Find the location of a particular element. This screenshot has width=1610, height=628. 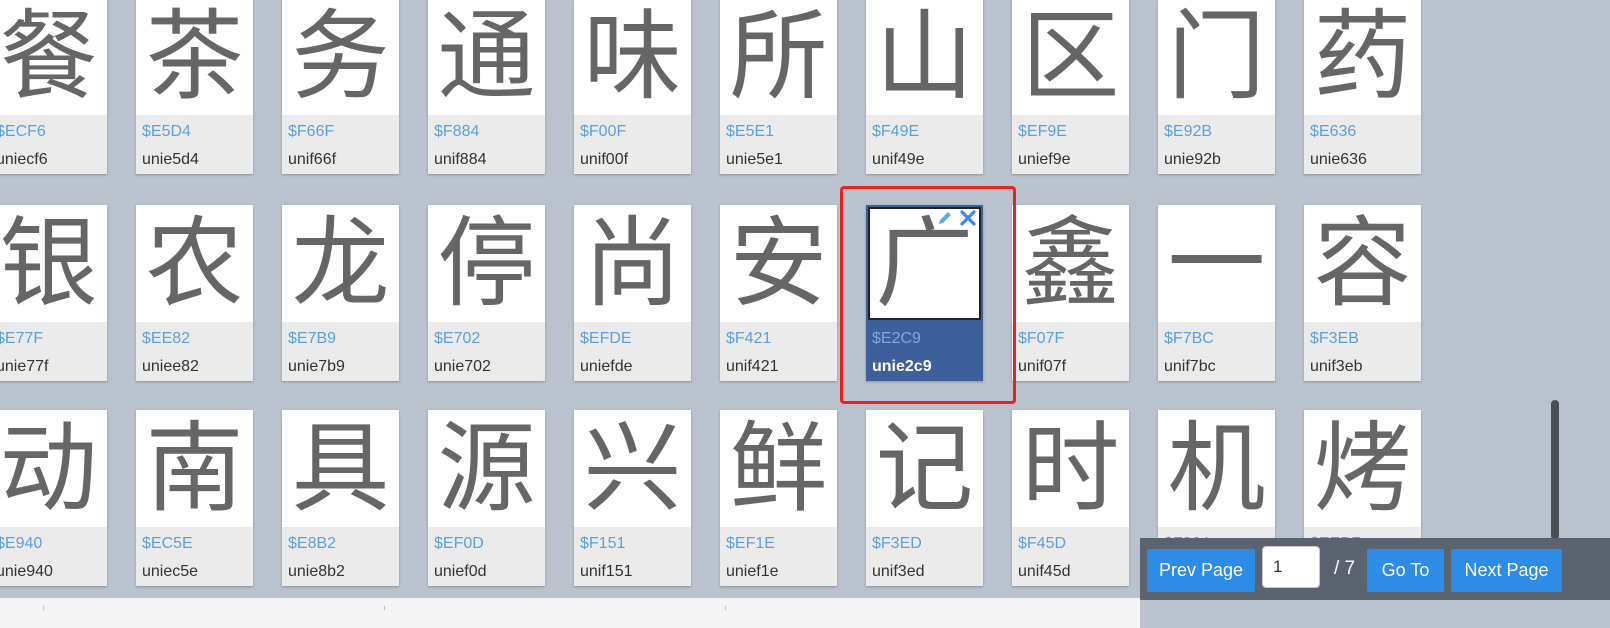

glyph-character: 区 is located at coordinates (1070, 57).